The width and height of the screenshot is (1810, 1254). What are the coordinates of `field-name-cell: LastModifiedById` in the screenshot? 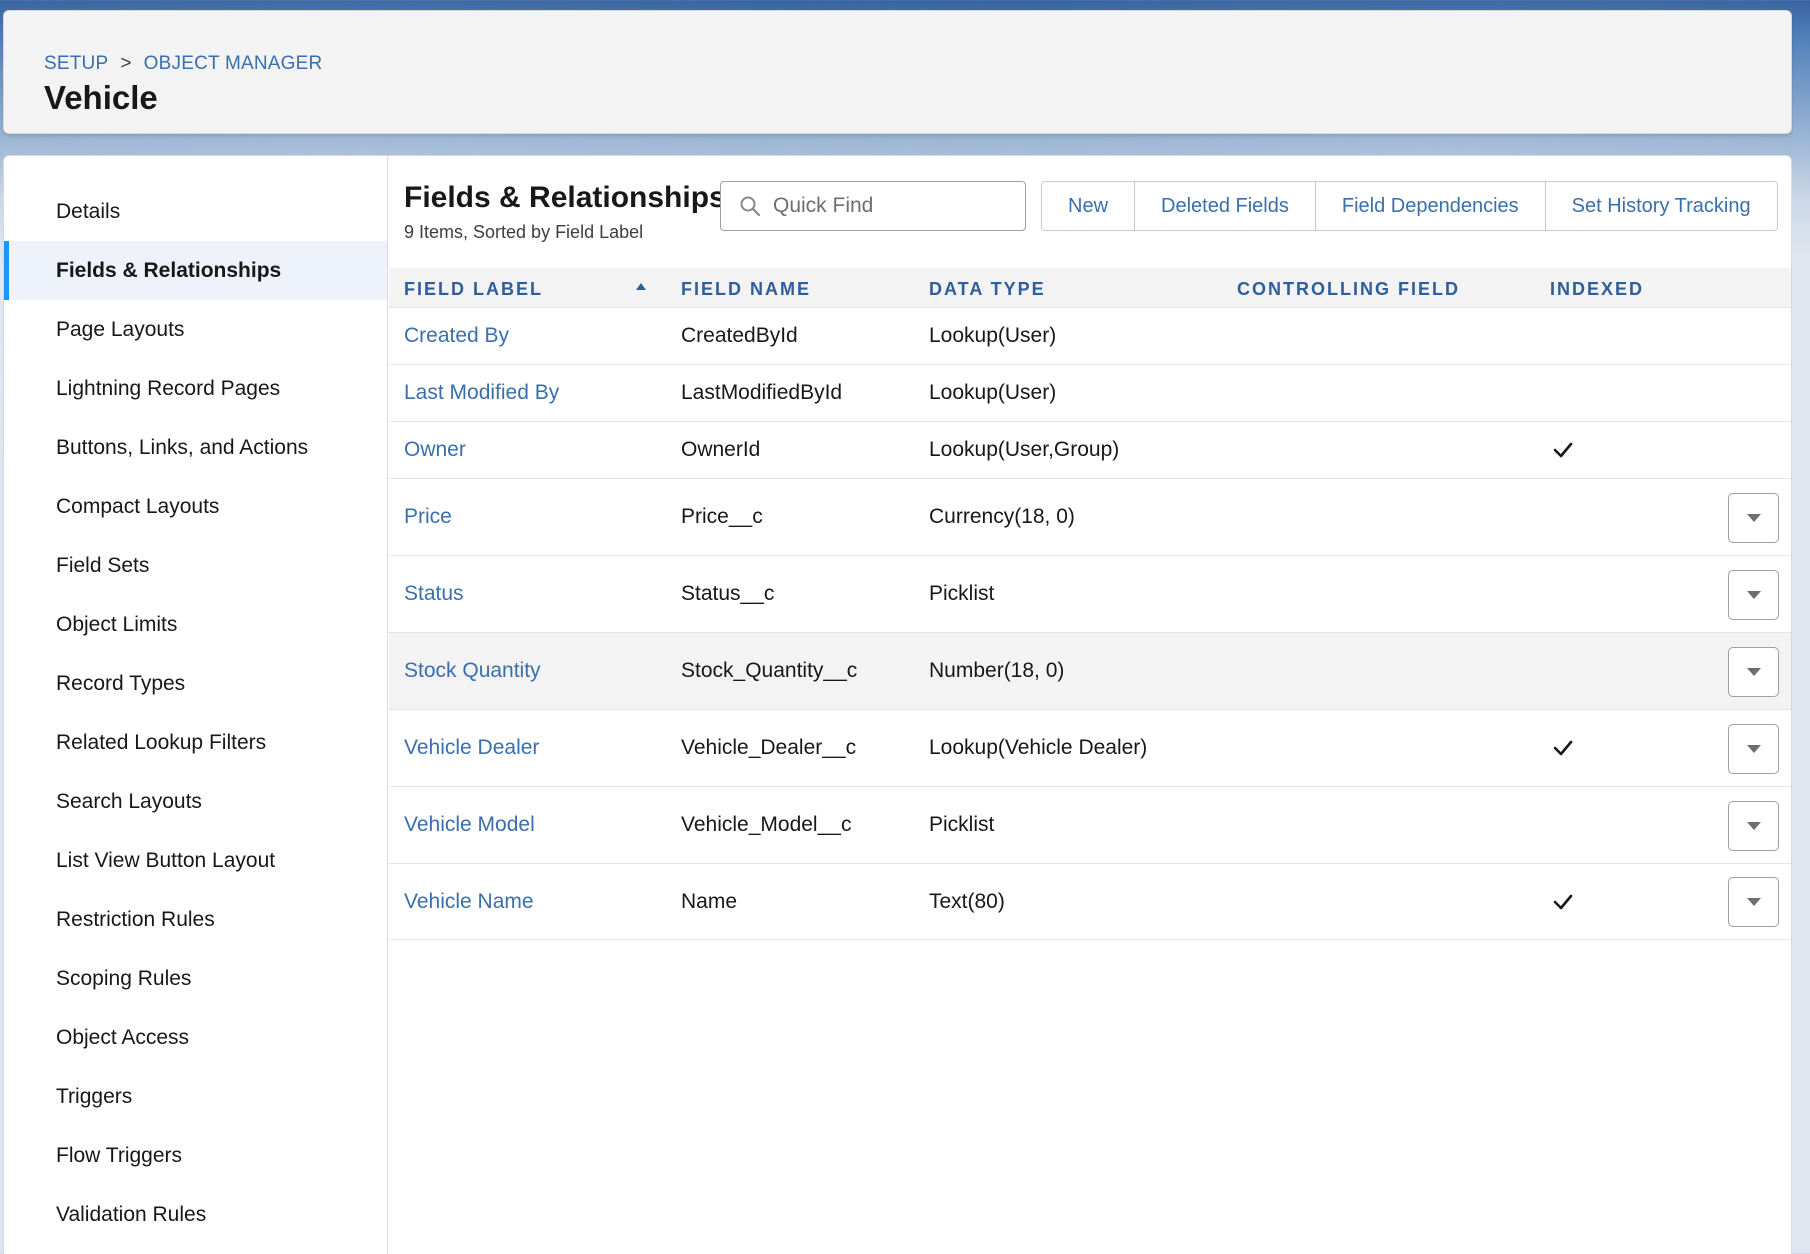 It's located at (762, 392).